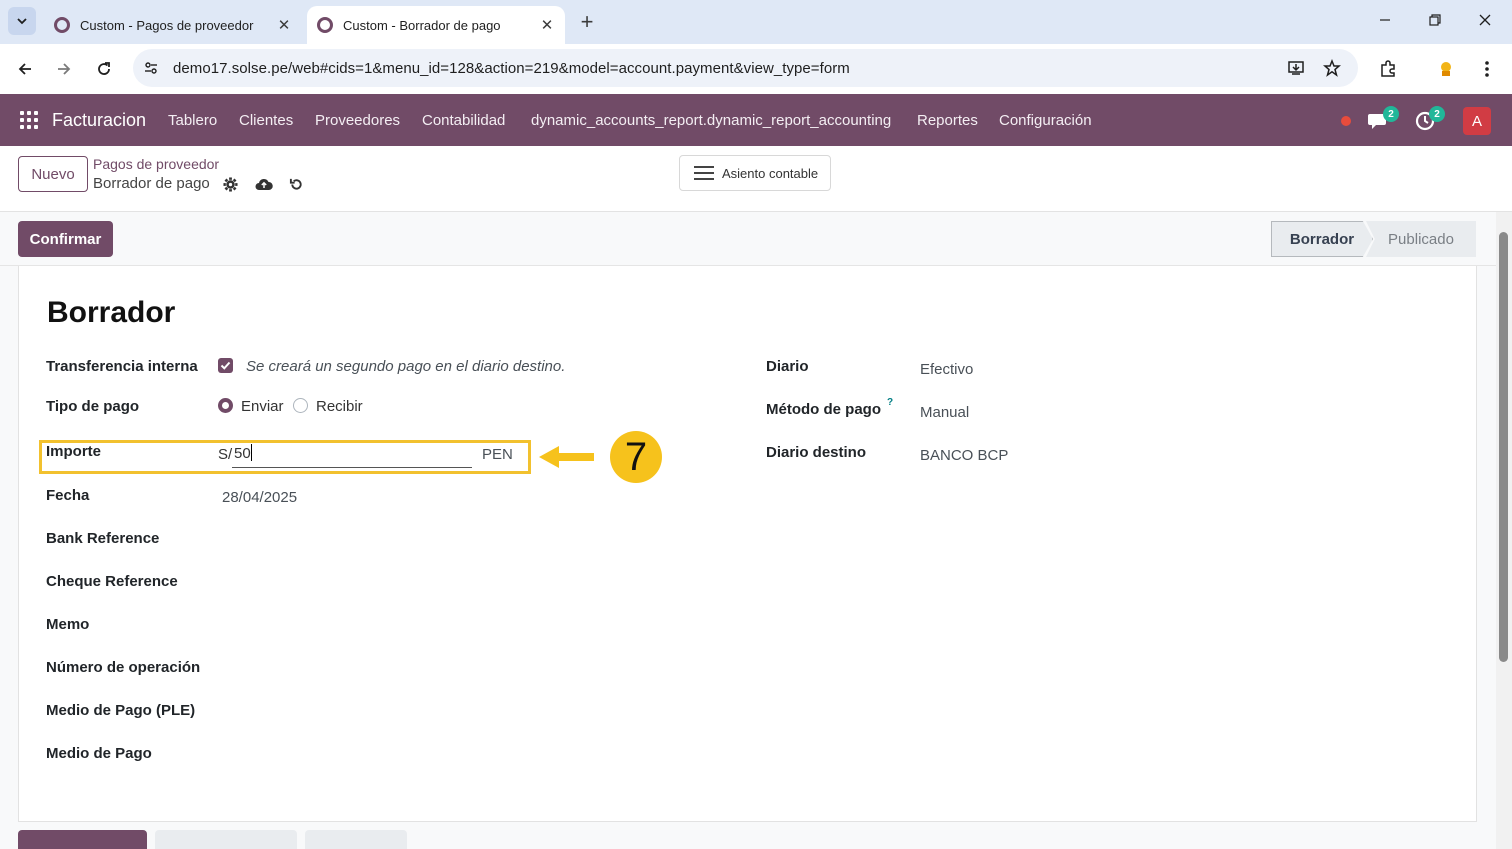 The image size is (1512, 849). I want to click on apps-menu-icon, so click(29, 120).